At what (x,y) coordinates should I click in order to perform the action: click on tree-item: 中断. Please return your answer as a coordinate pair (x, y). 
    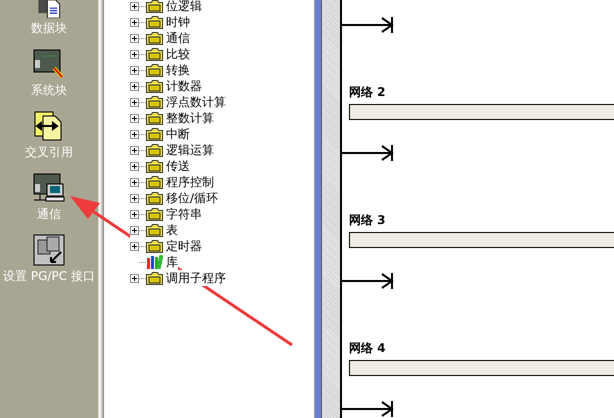
    Looking at the image, I should click on (160, 134).